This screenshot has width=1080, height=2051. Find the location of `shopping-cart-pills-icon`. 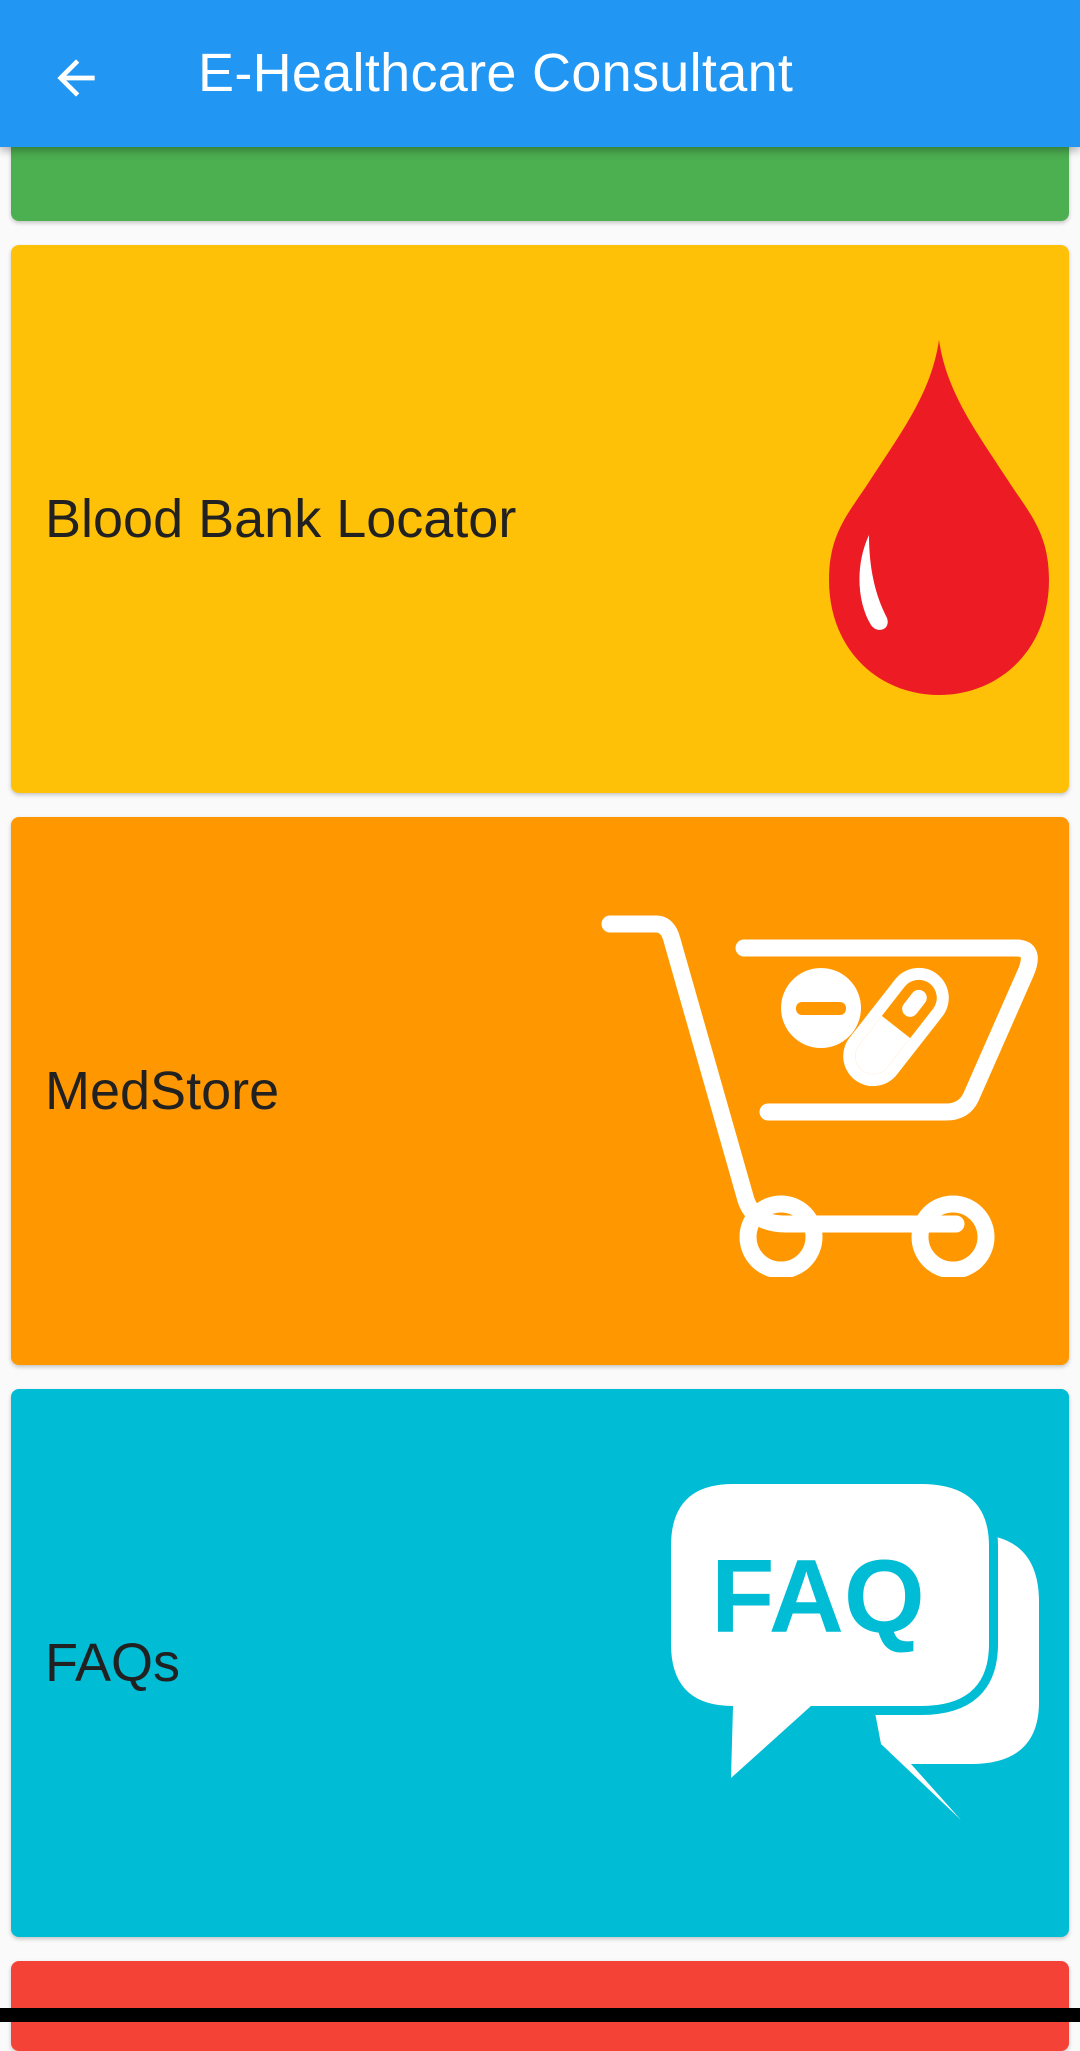

shopping-cart-pills-icon is located at coordinates (819, 1096).